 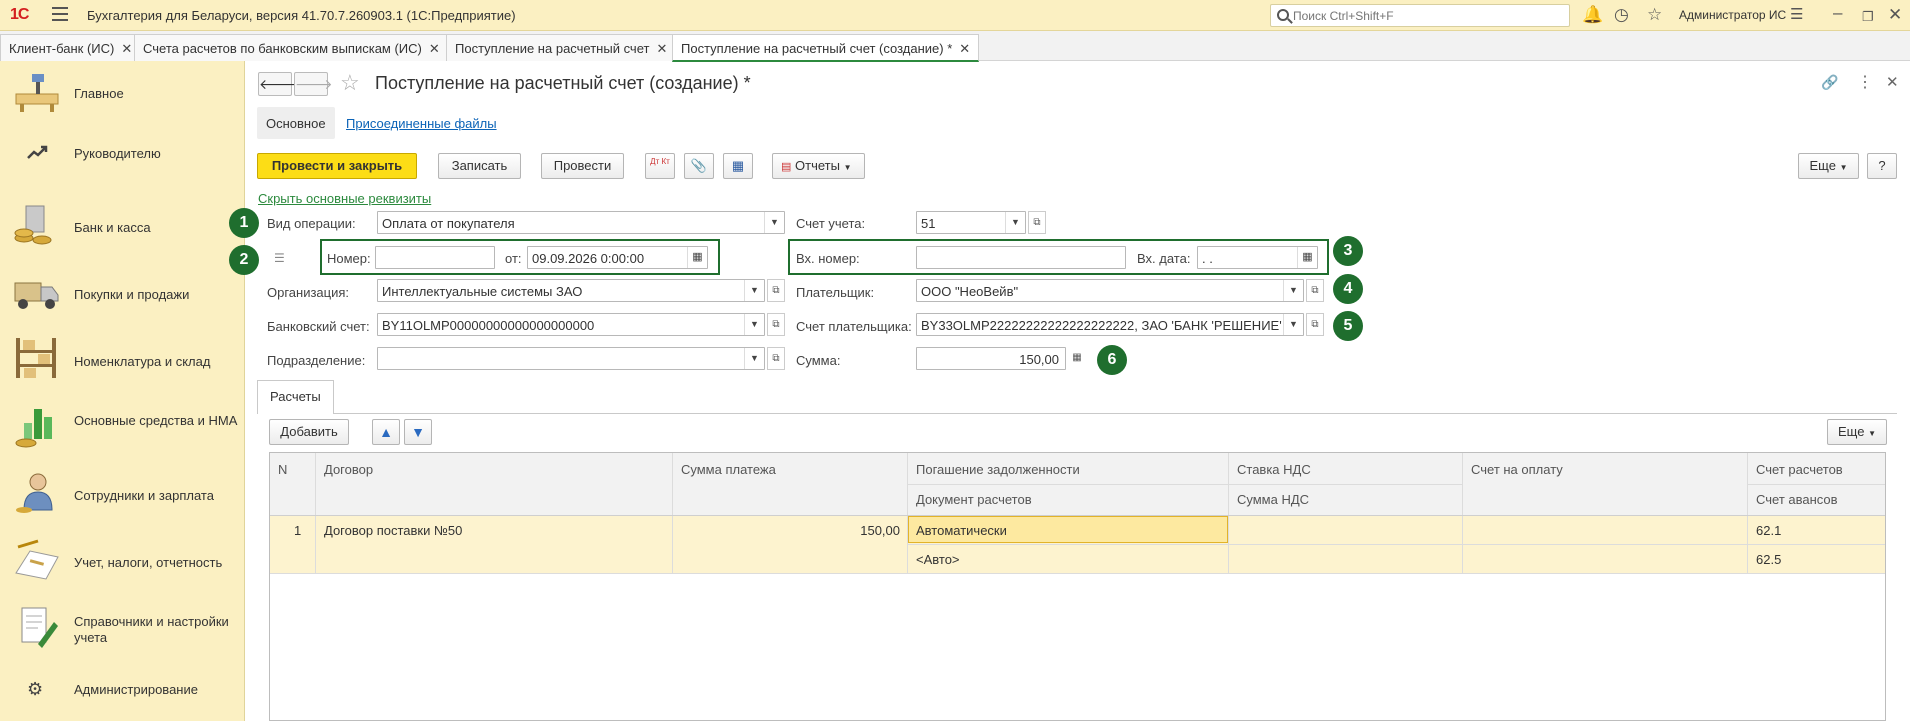 What do you see at coordinates (776, 358) in the screenshot?
I see `open-department-icon: ⧉` at bounding box center [776, 358].